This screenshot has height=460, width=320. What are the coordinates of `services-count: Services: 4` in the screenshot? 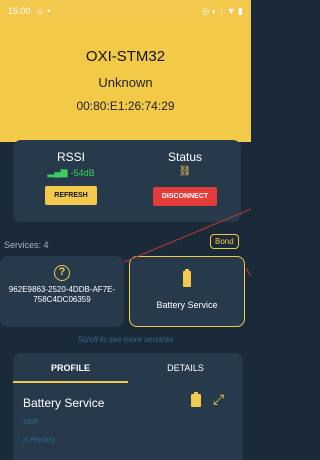 It's located at (26, 245).